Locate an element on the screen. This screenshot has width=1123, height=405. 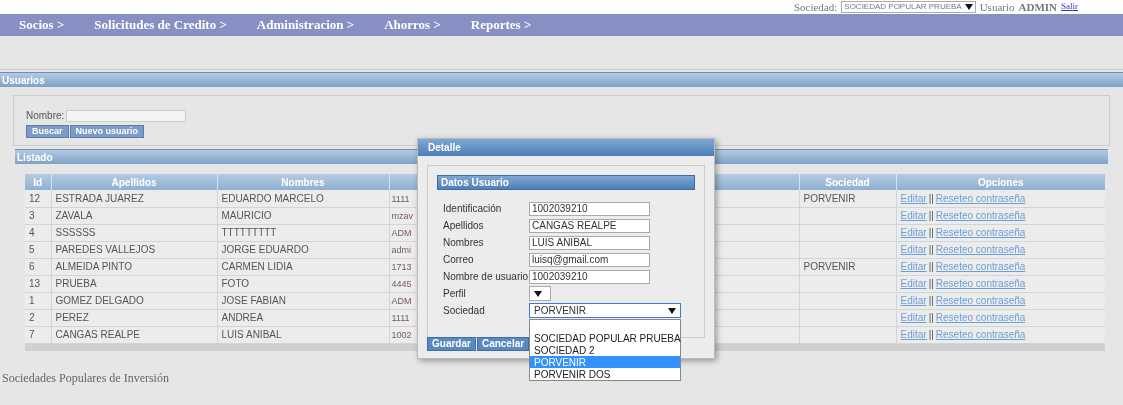
field-label: Correo is located at coordinates (459, 260).